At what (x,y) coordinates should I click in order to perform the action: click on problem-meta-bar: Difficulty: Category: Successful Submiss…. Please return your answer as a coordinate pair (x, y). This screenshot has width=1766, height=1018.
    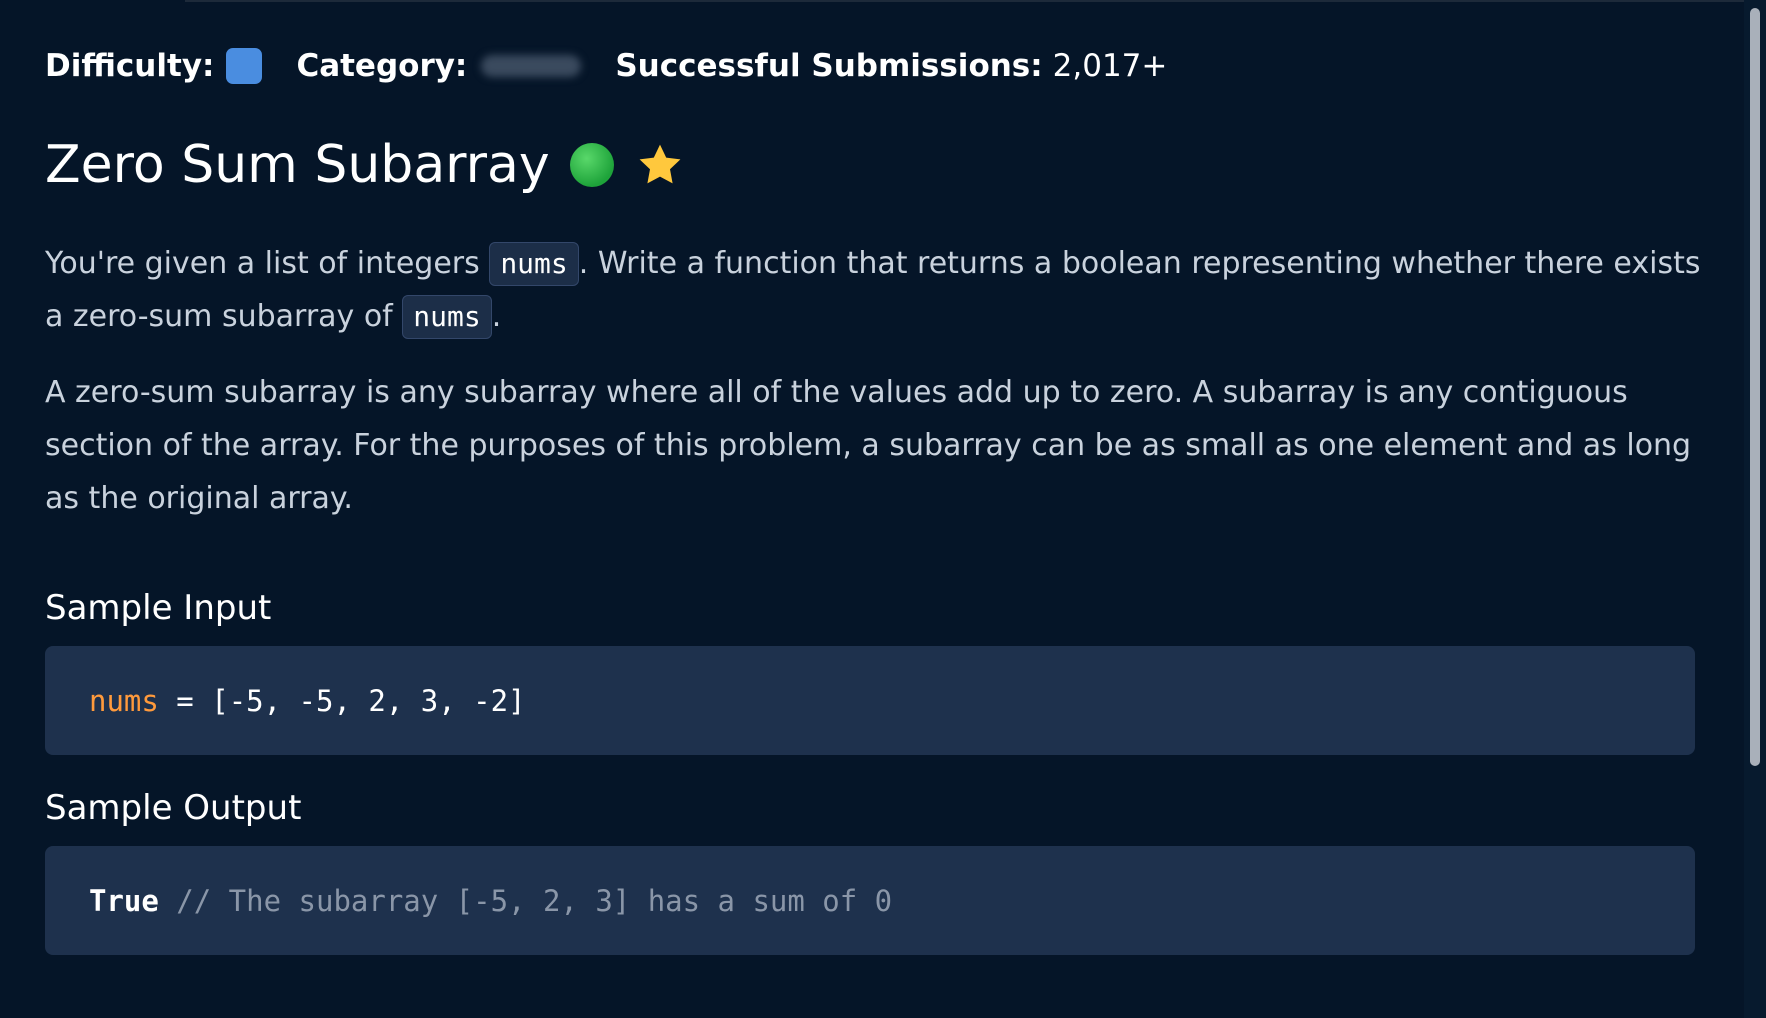
    Looking at the image, I should click on (606, 66).